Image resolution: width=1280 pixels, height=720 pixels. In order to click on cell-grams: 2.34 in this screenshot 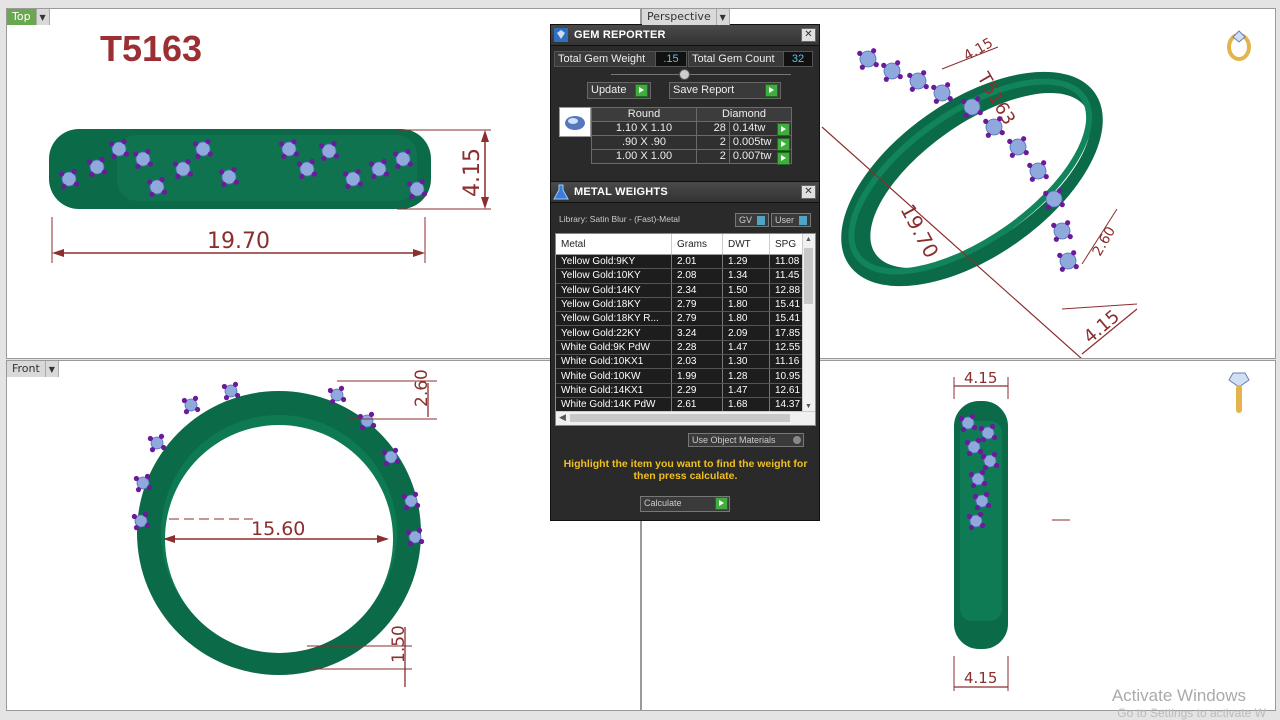, I will do `click(697, 290)`.